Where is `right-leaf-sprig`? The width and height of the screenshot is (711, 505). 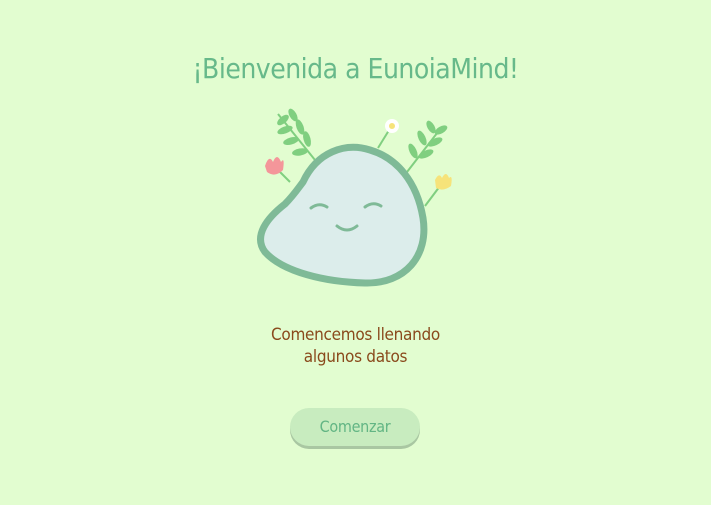 right-leaf-sprig is located at coordinates (427, 146).